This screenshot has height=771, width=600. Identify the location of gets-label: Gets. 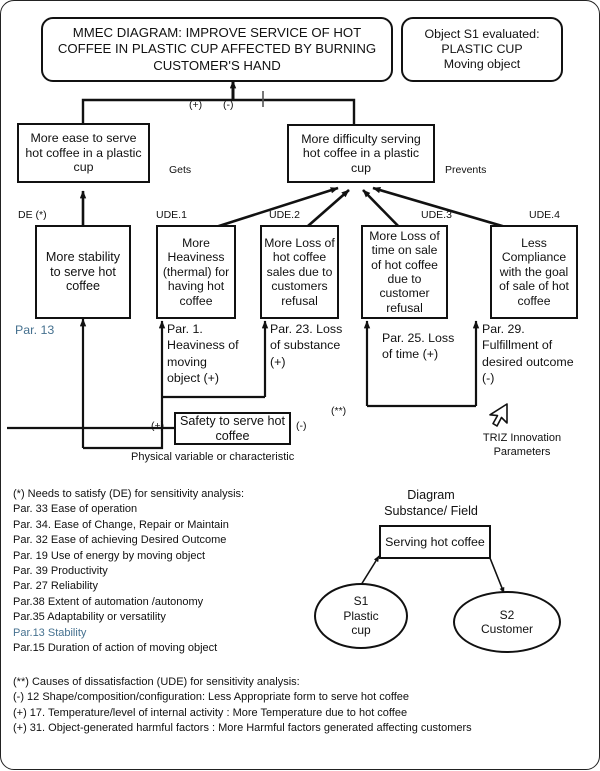
(180, 170).